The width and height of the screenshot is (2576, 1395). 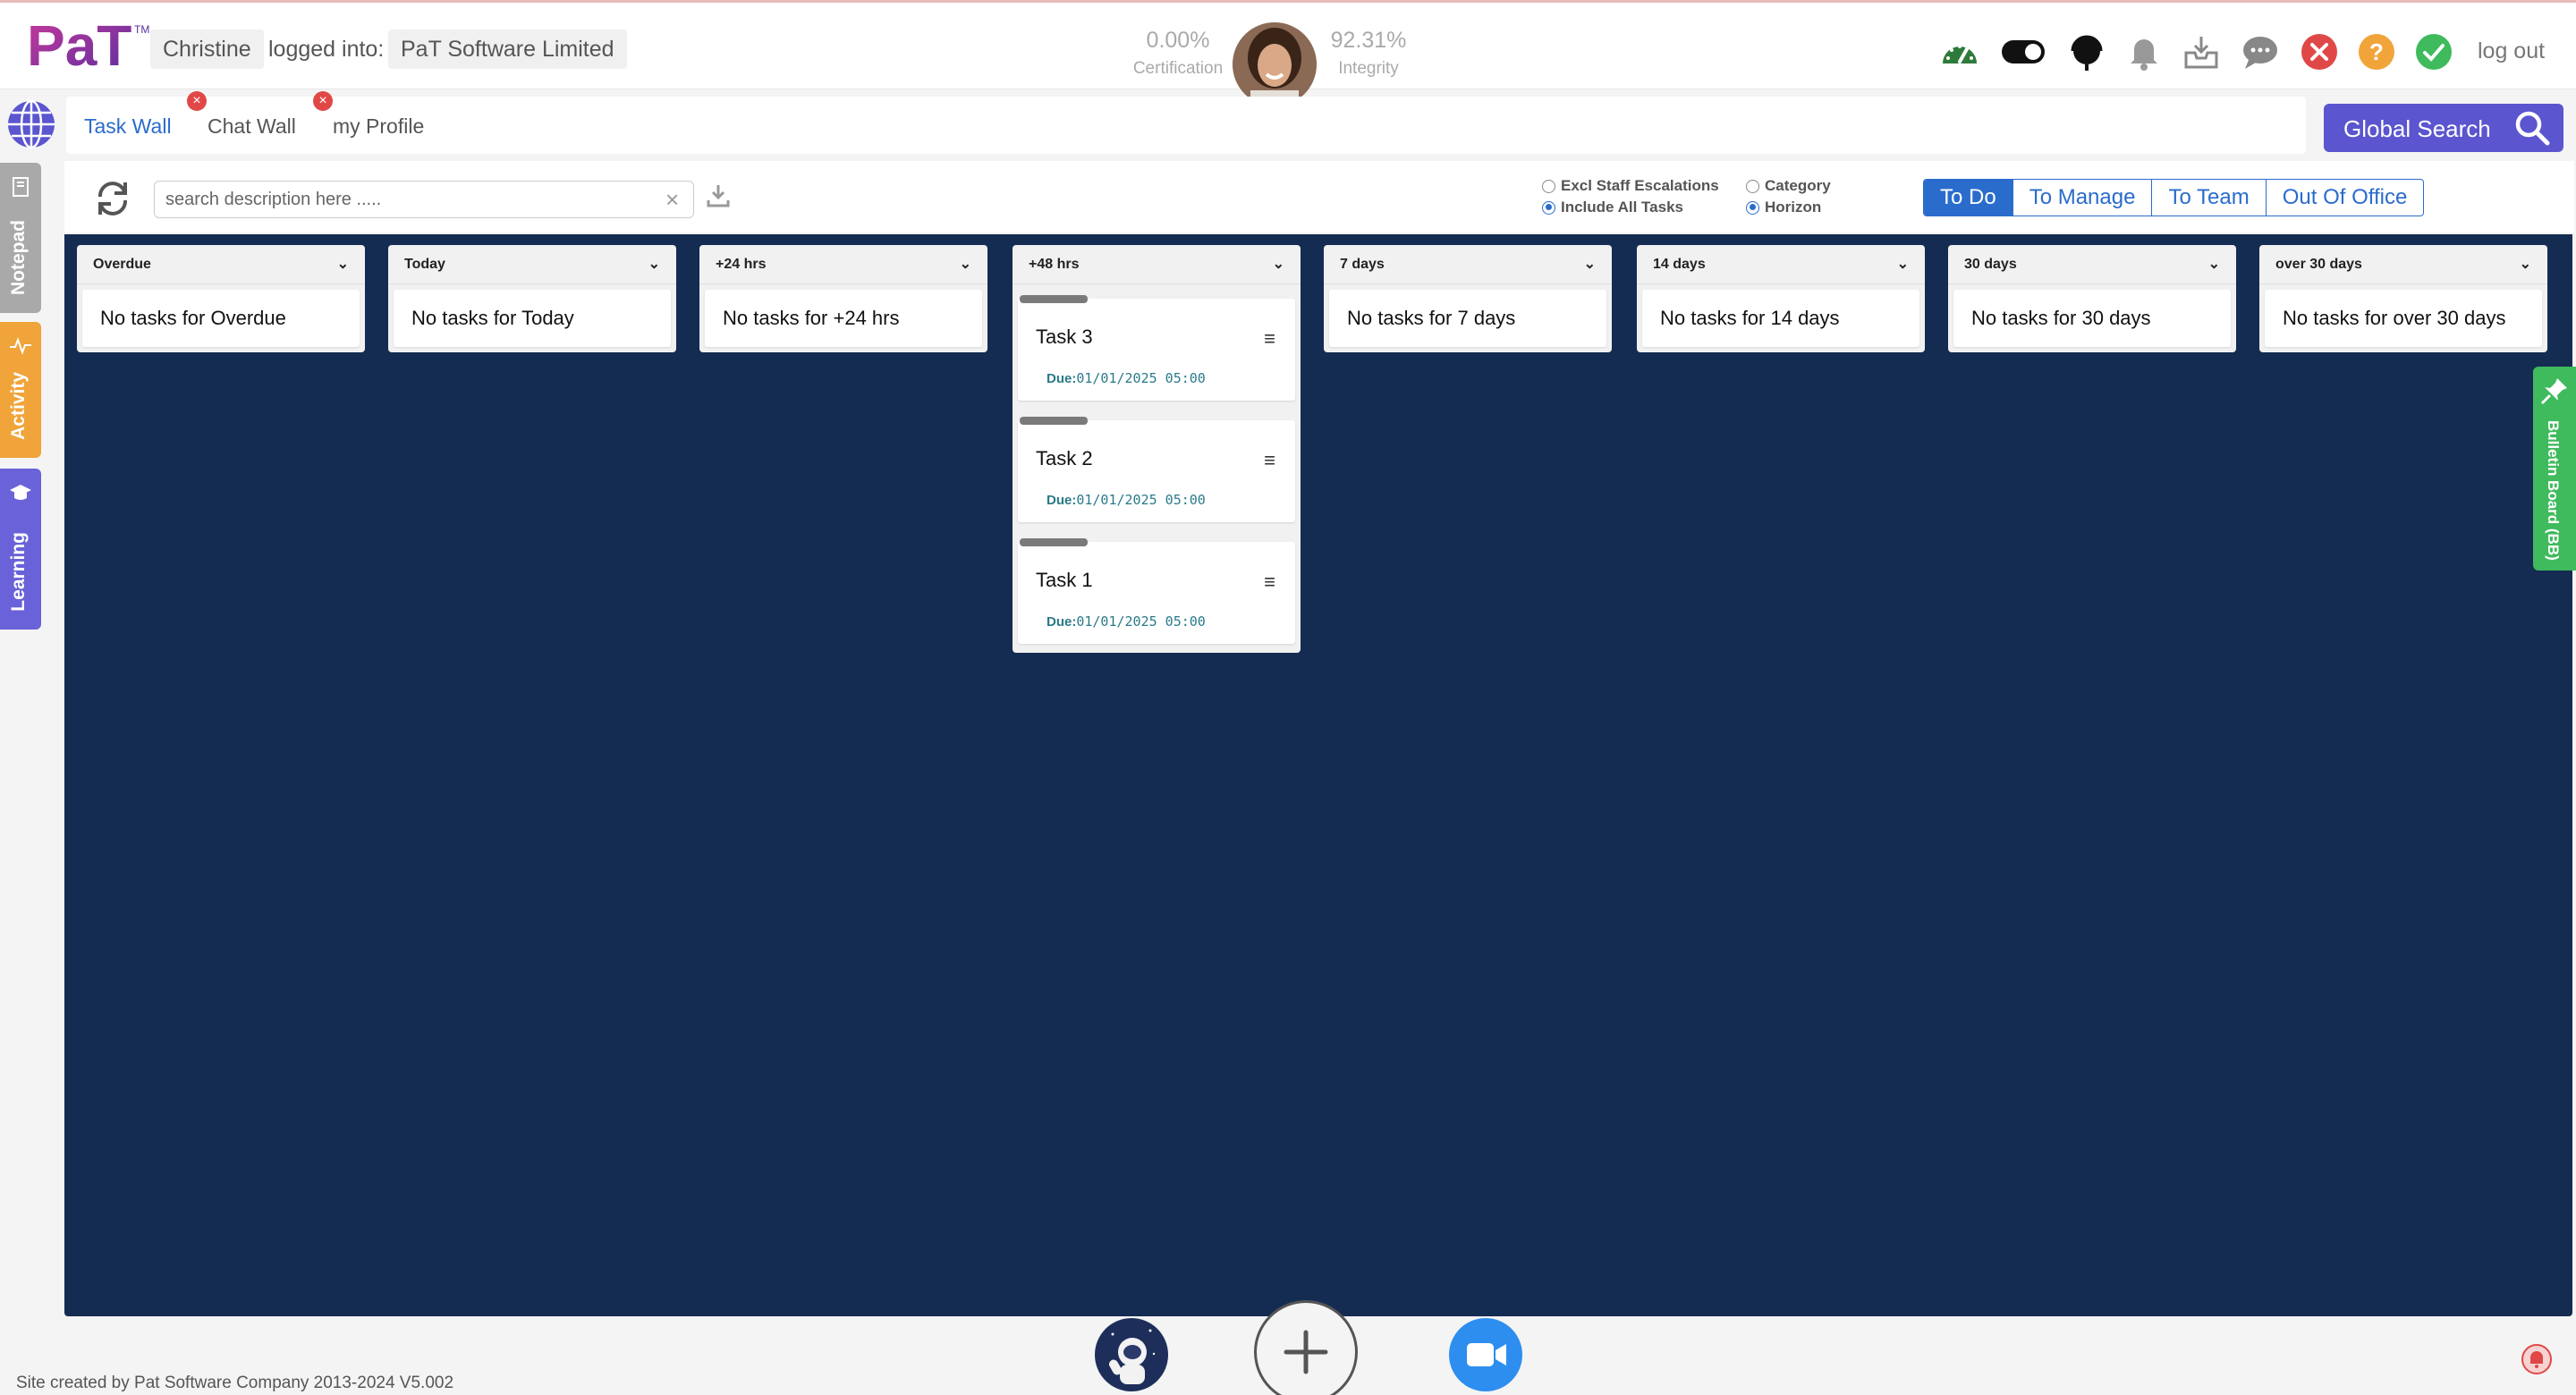 What do you see at coordinates (1156, 469) in the screenshot?
I see `task-card: Task 2 ≡ Due:01/01/2025 05:00` at bounding box center [1156, 469].